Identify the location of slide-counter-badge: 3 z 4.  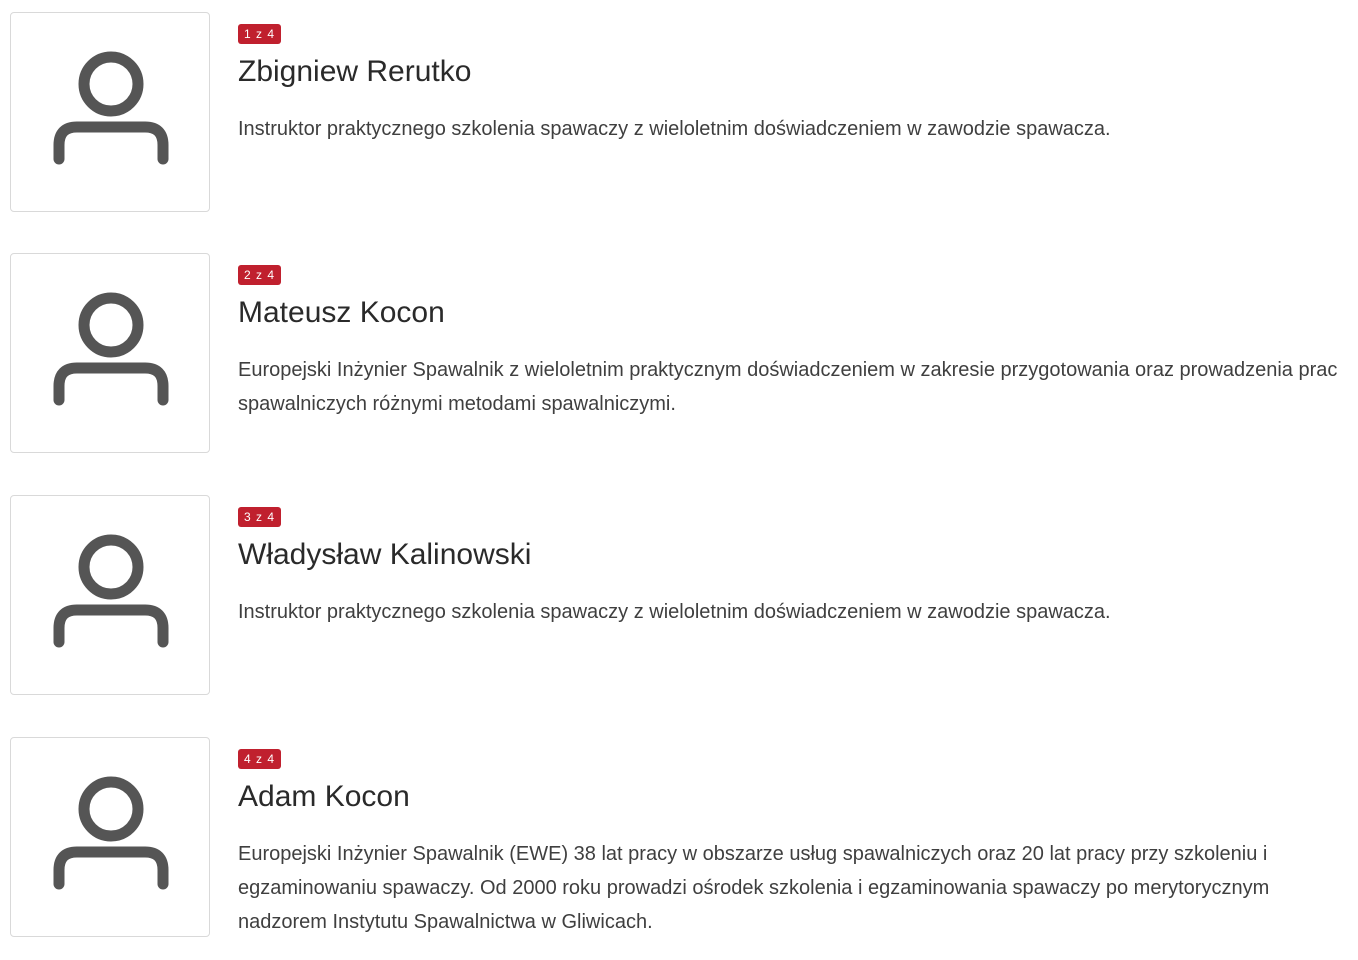
(260, 517).